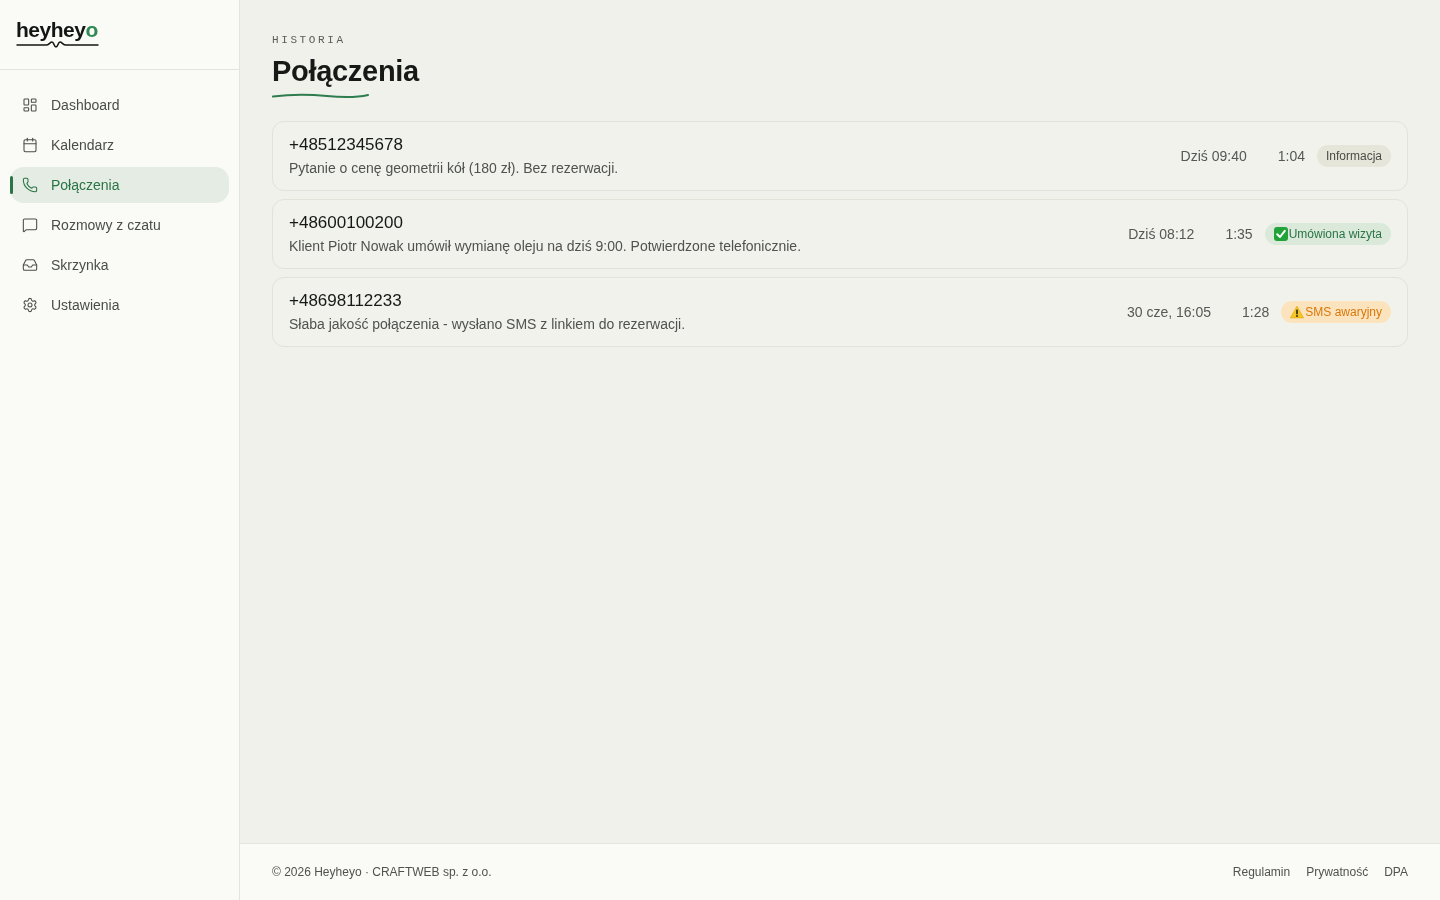 This screenshot has width=1440, height=900. I want to click on call-card: +48698112233 Słaba jakość połączenia - wysłano SMS z linkiem do rezerwacji. 30 cze, 16:05 1:28 SMS awaryjny, so click(840, 312).